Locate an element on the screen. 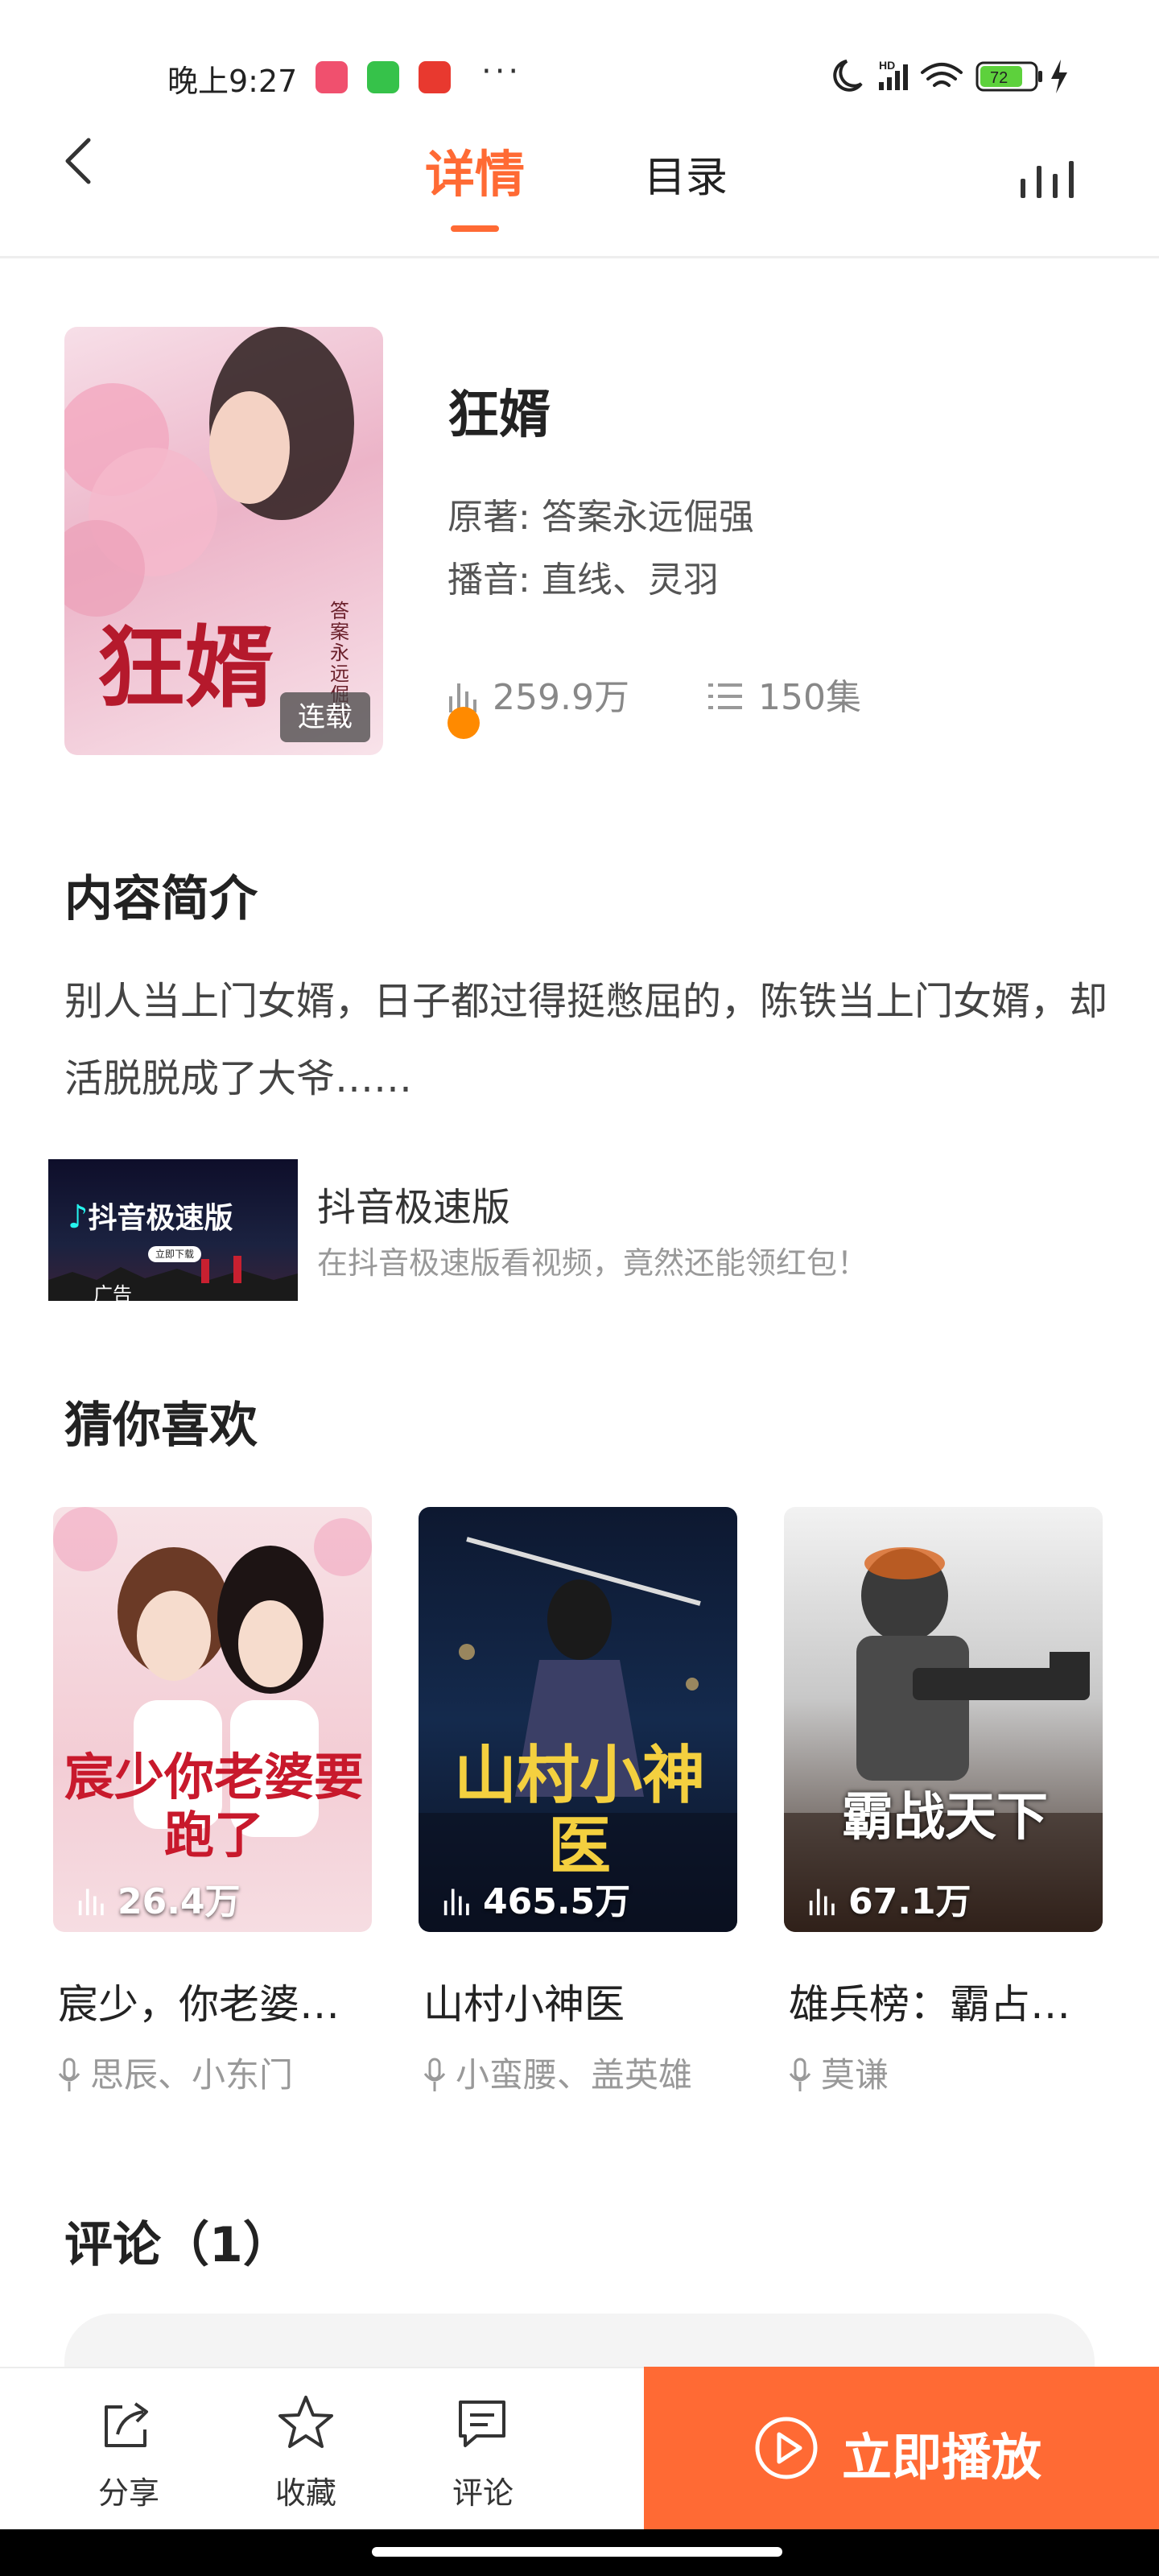  intro-title: 内容简介 is located at coordinates (161, 899).